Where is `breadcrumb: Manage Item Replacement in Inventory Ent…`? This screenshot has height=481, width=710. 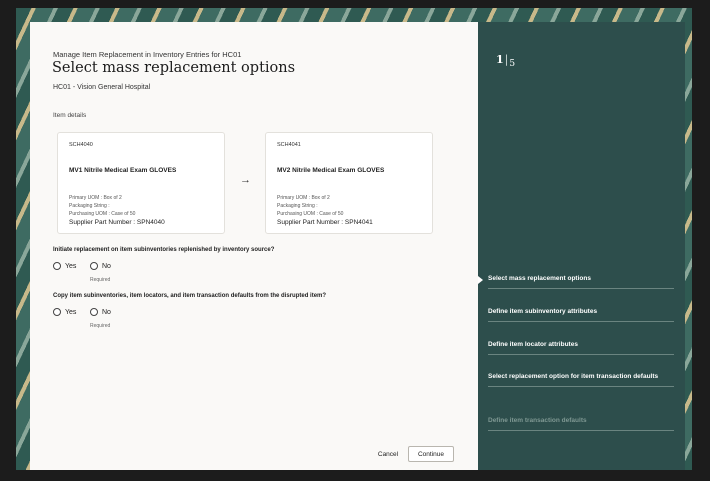
breadcrumb: Manage Item Replacement in Inventory Ent… is located at coordinates (147, 54).